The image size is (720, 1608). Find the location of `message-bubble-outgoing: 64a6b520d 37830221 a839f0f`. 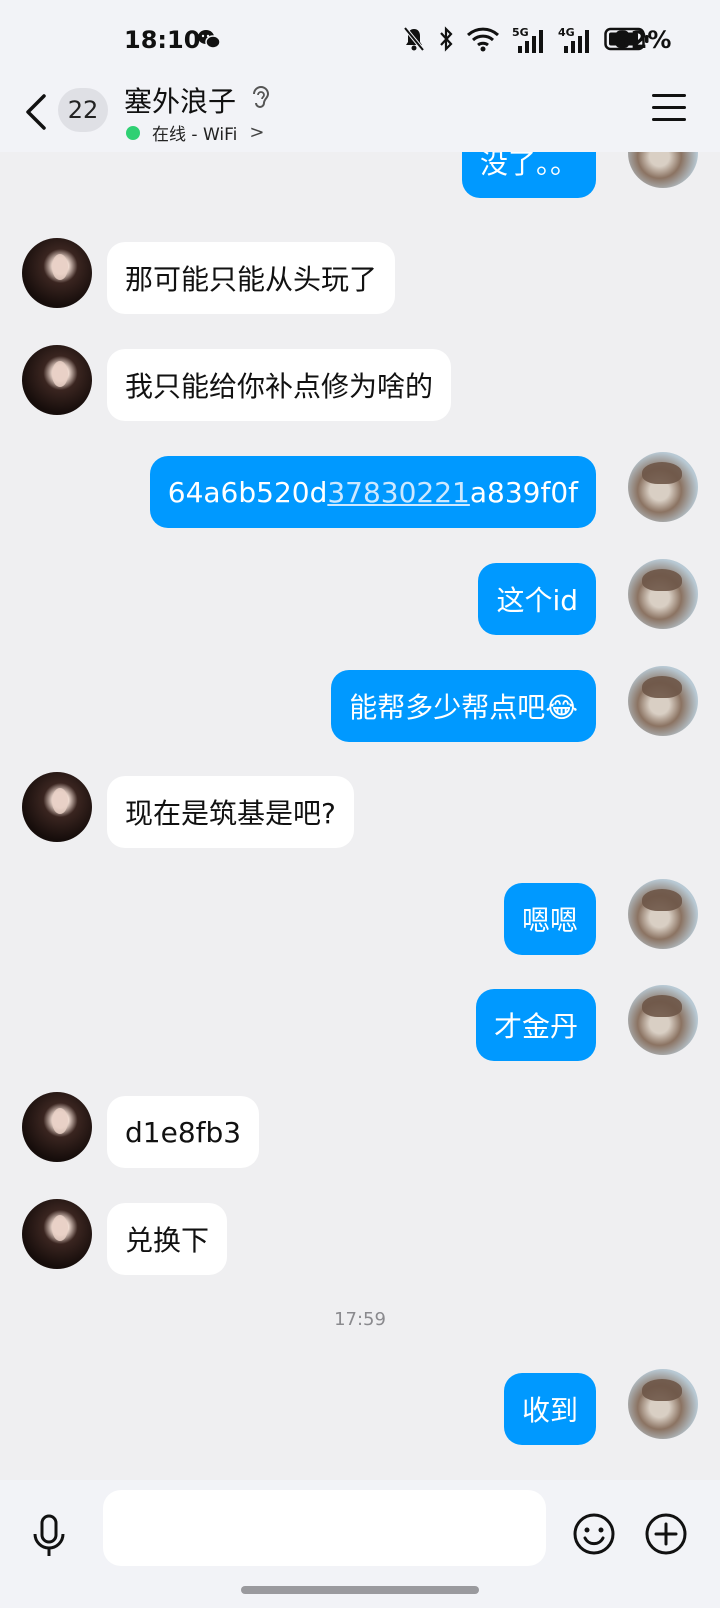

message-bubble-outgoing: 64a6b520d 37830221 a839f0f is located at coordinates (372, 492).